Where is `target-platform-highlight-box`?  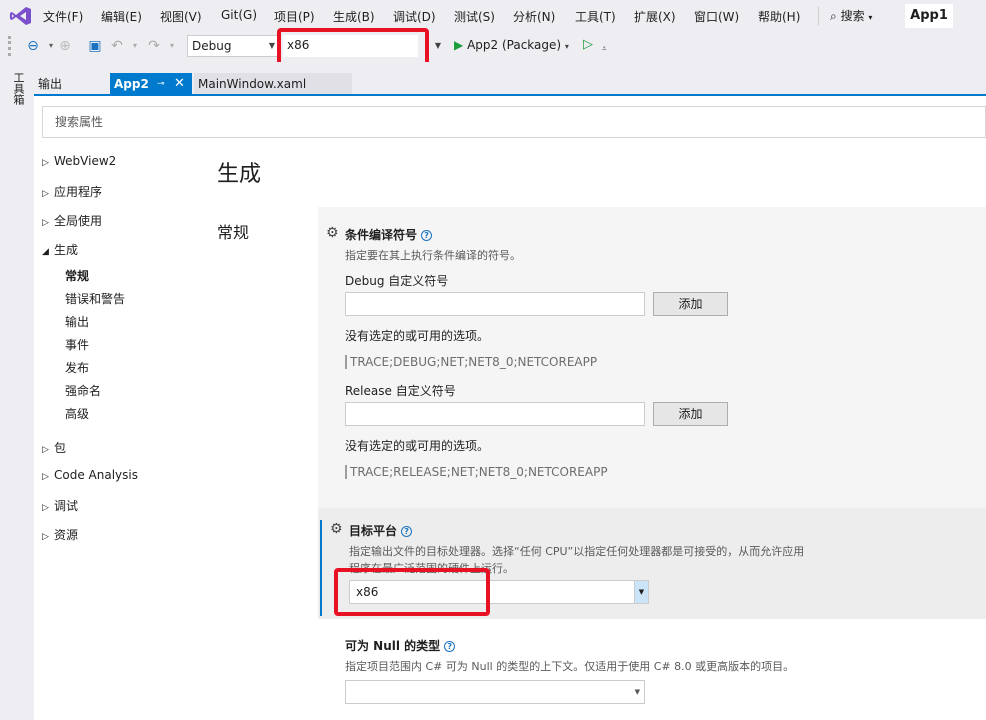
target-platform-highlight-box is located at coordinates (412, 592).